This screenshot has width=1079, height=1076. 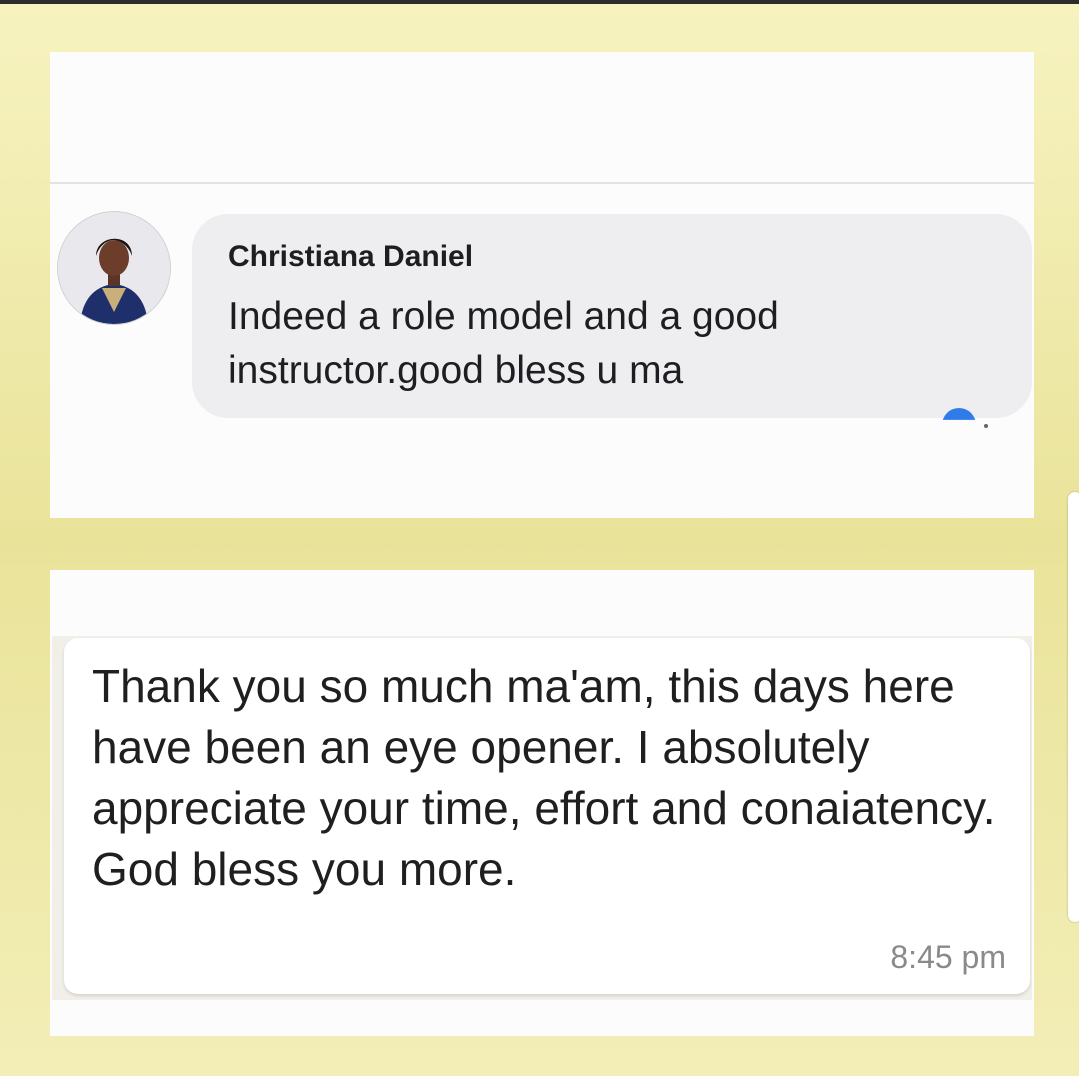 What do you see at coordinates (542, 183) in the screenshot?
I see `divider` at bounding box center [542, 183].